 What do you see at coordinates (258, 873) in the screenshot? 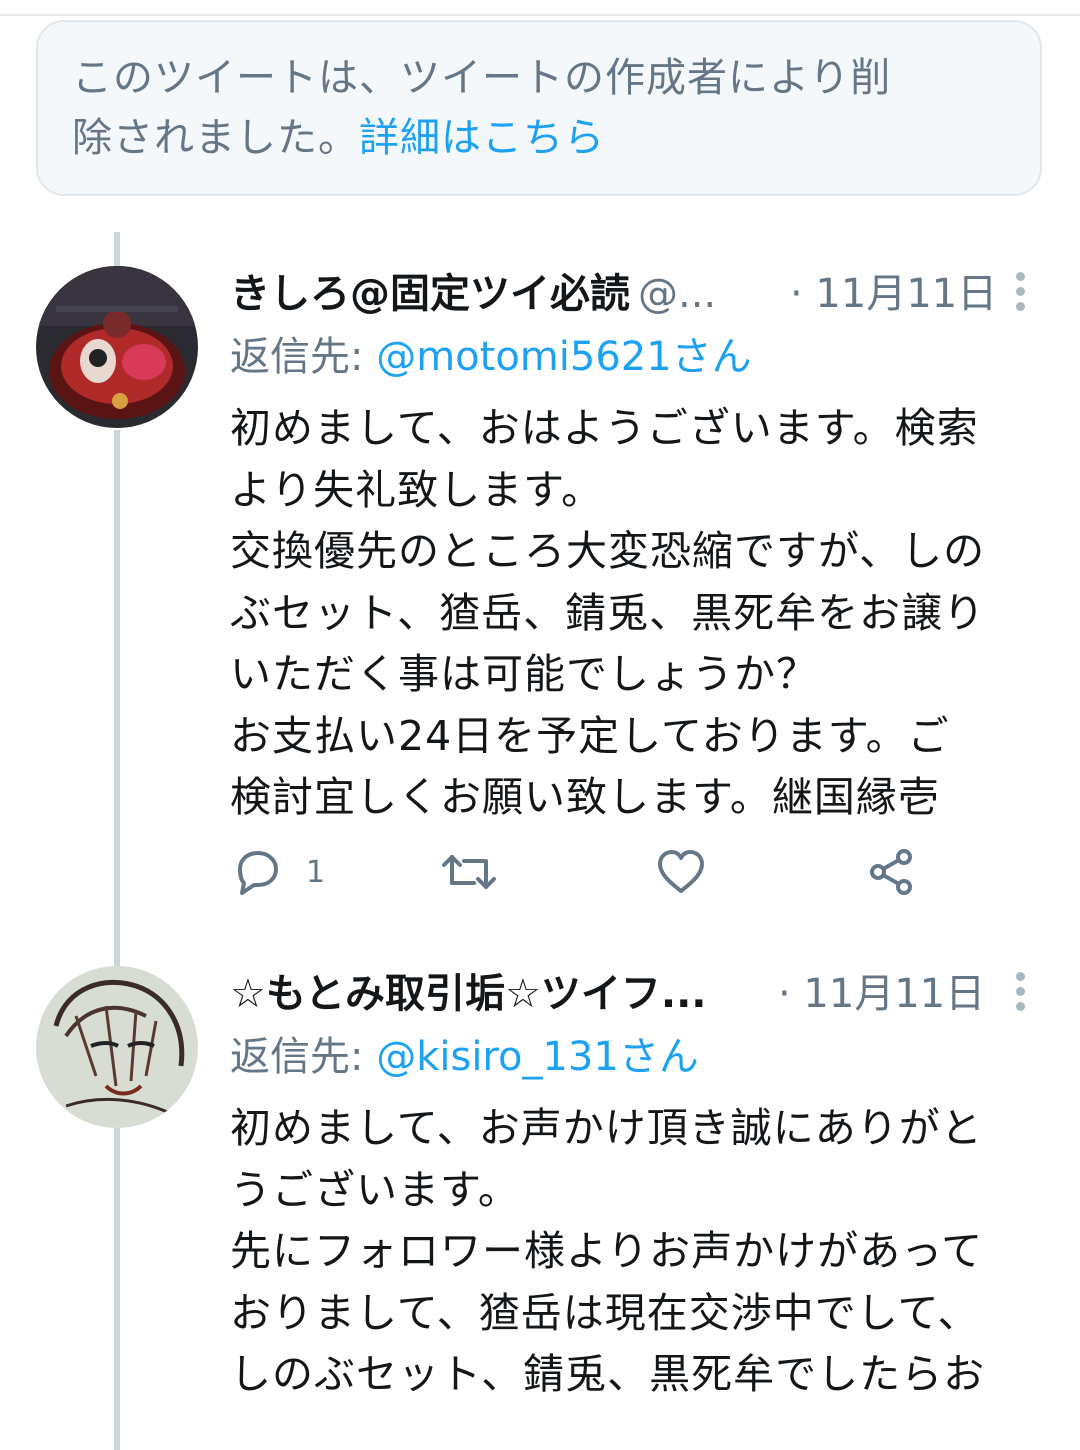
I see `reply-icon` at bounding box center [258, 873].